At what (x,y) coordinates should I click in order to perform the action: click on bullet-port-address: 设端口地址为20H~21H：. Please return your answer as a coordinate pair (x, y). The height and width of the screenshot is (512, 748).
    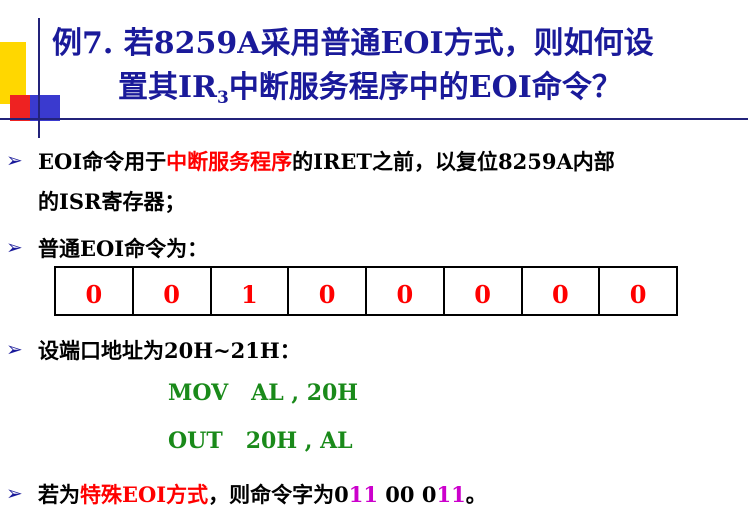
    Looking at the image, I should click on (169, 350).